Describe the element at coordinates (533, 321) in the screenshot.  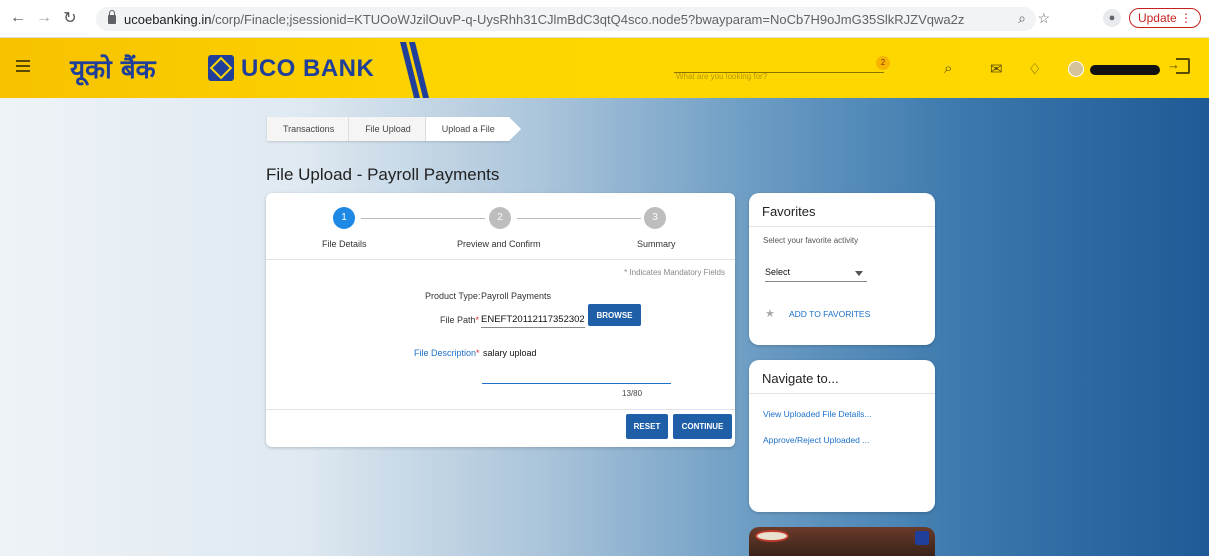
I see `file-path-field: ENEFT20112117352302` at that location.